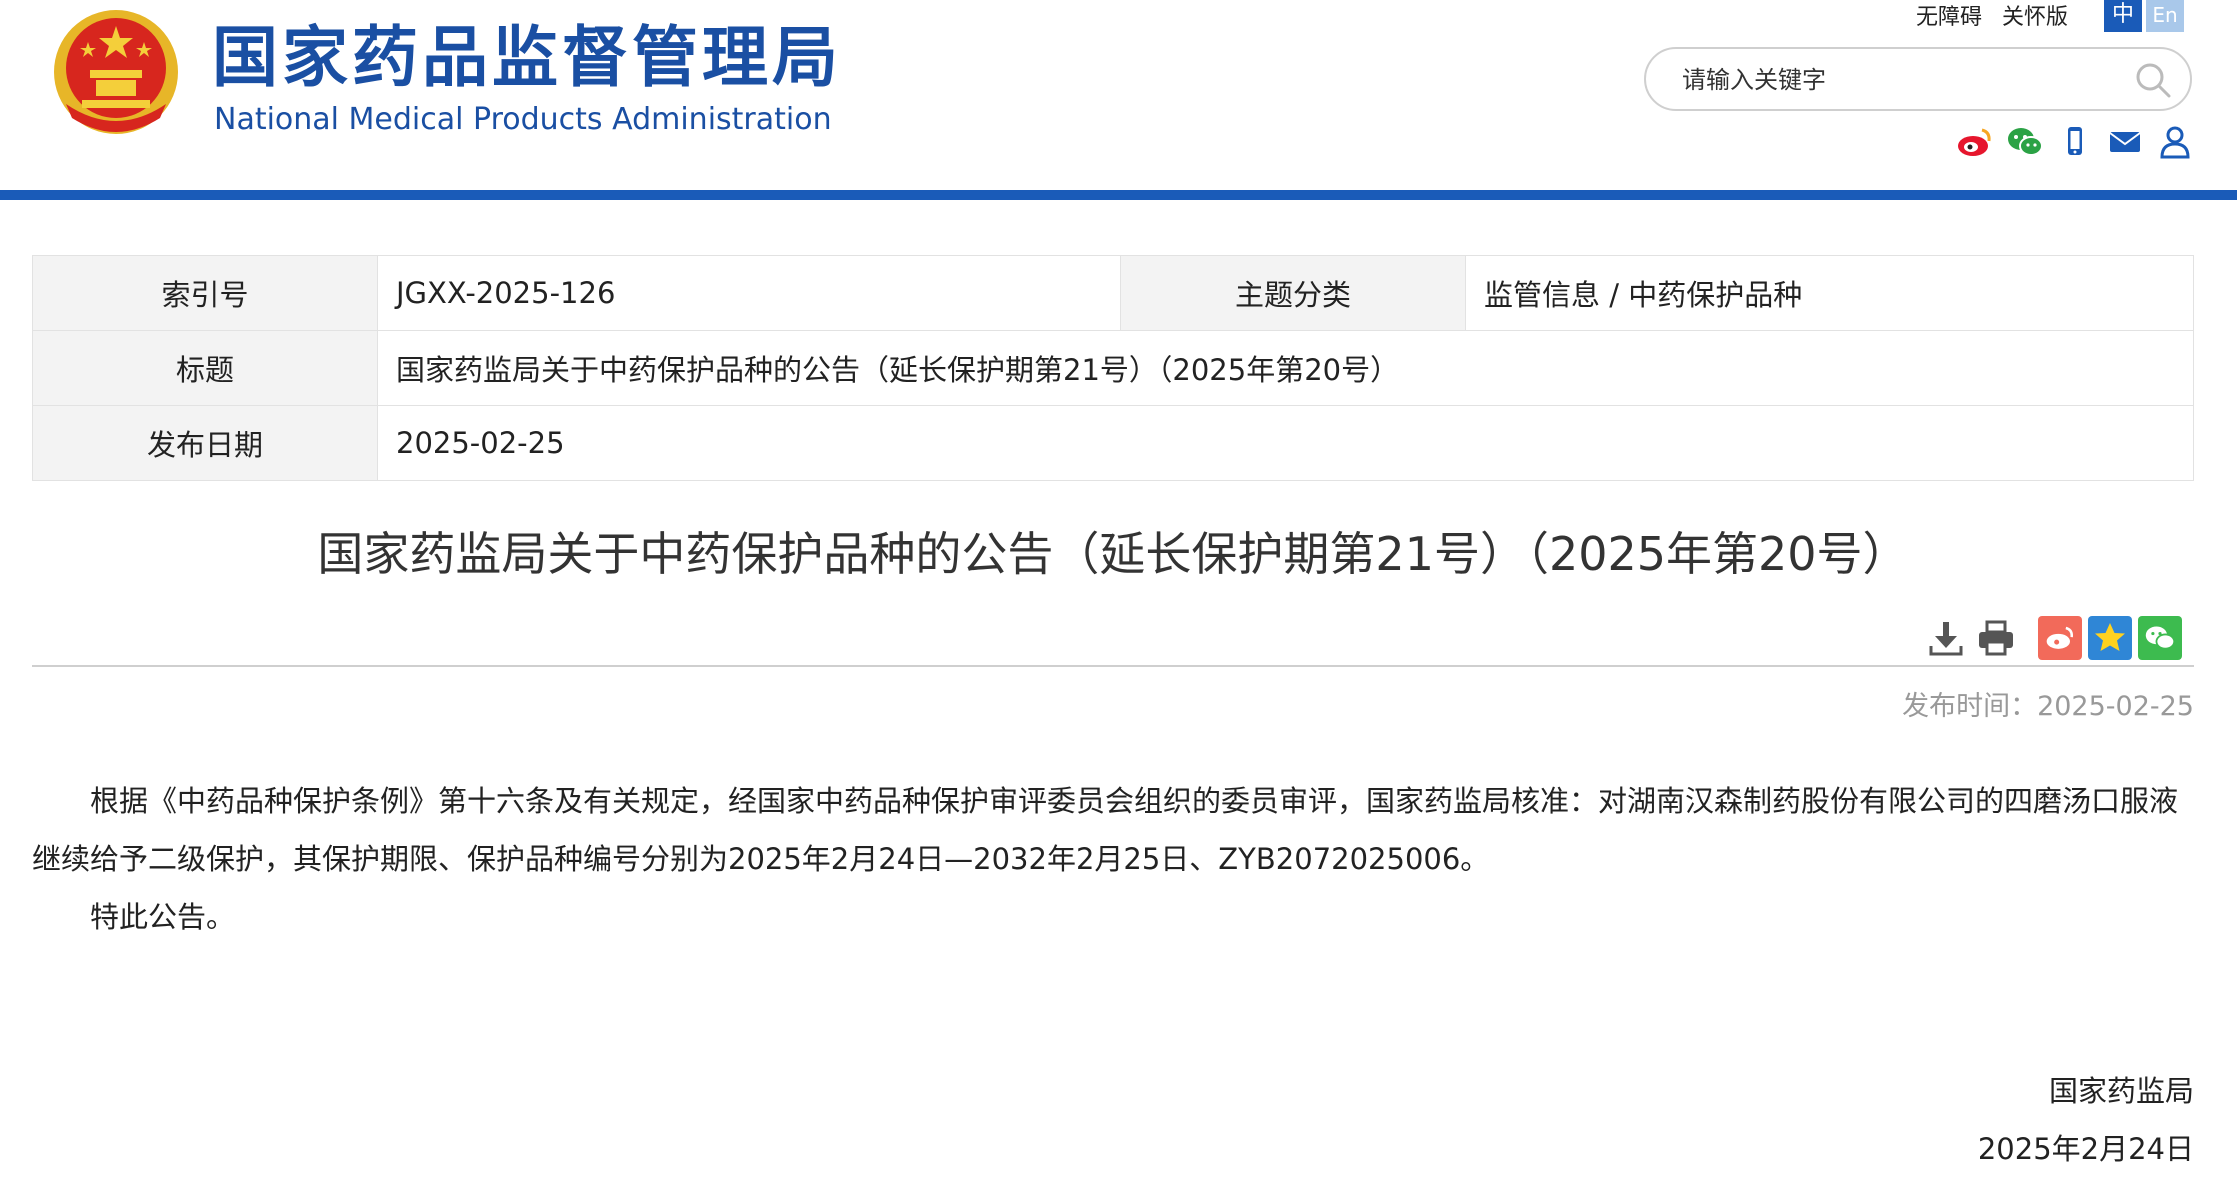 This screenshot has height=1189, width=2237. I want to click on wechat-share-icon, so click(2160, 638).